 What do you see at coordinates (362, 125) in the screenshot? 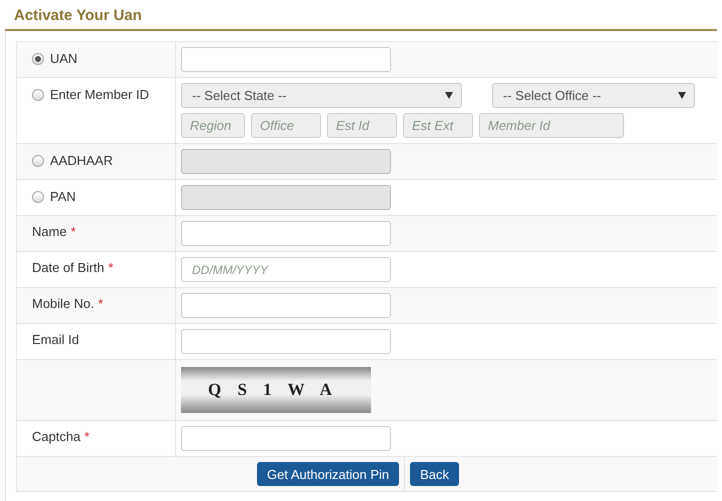
I see `input-field: Est Id` at bounding box center [362, 125].